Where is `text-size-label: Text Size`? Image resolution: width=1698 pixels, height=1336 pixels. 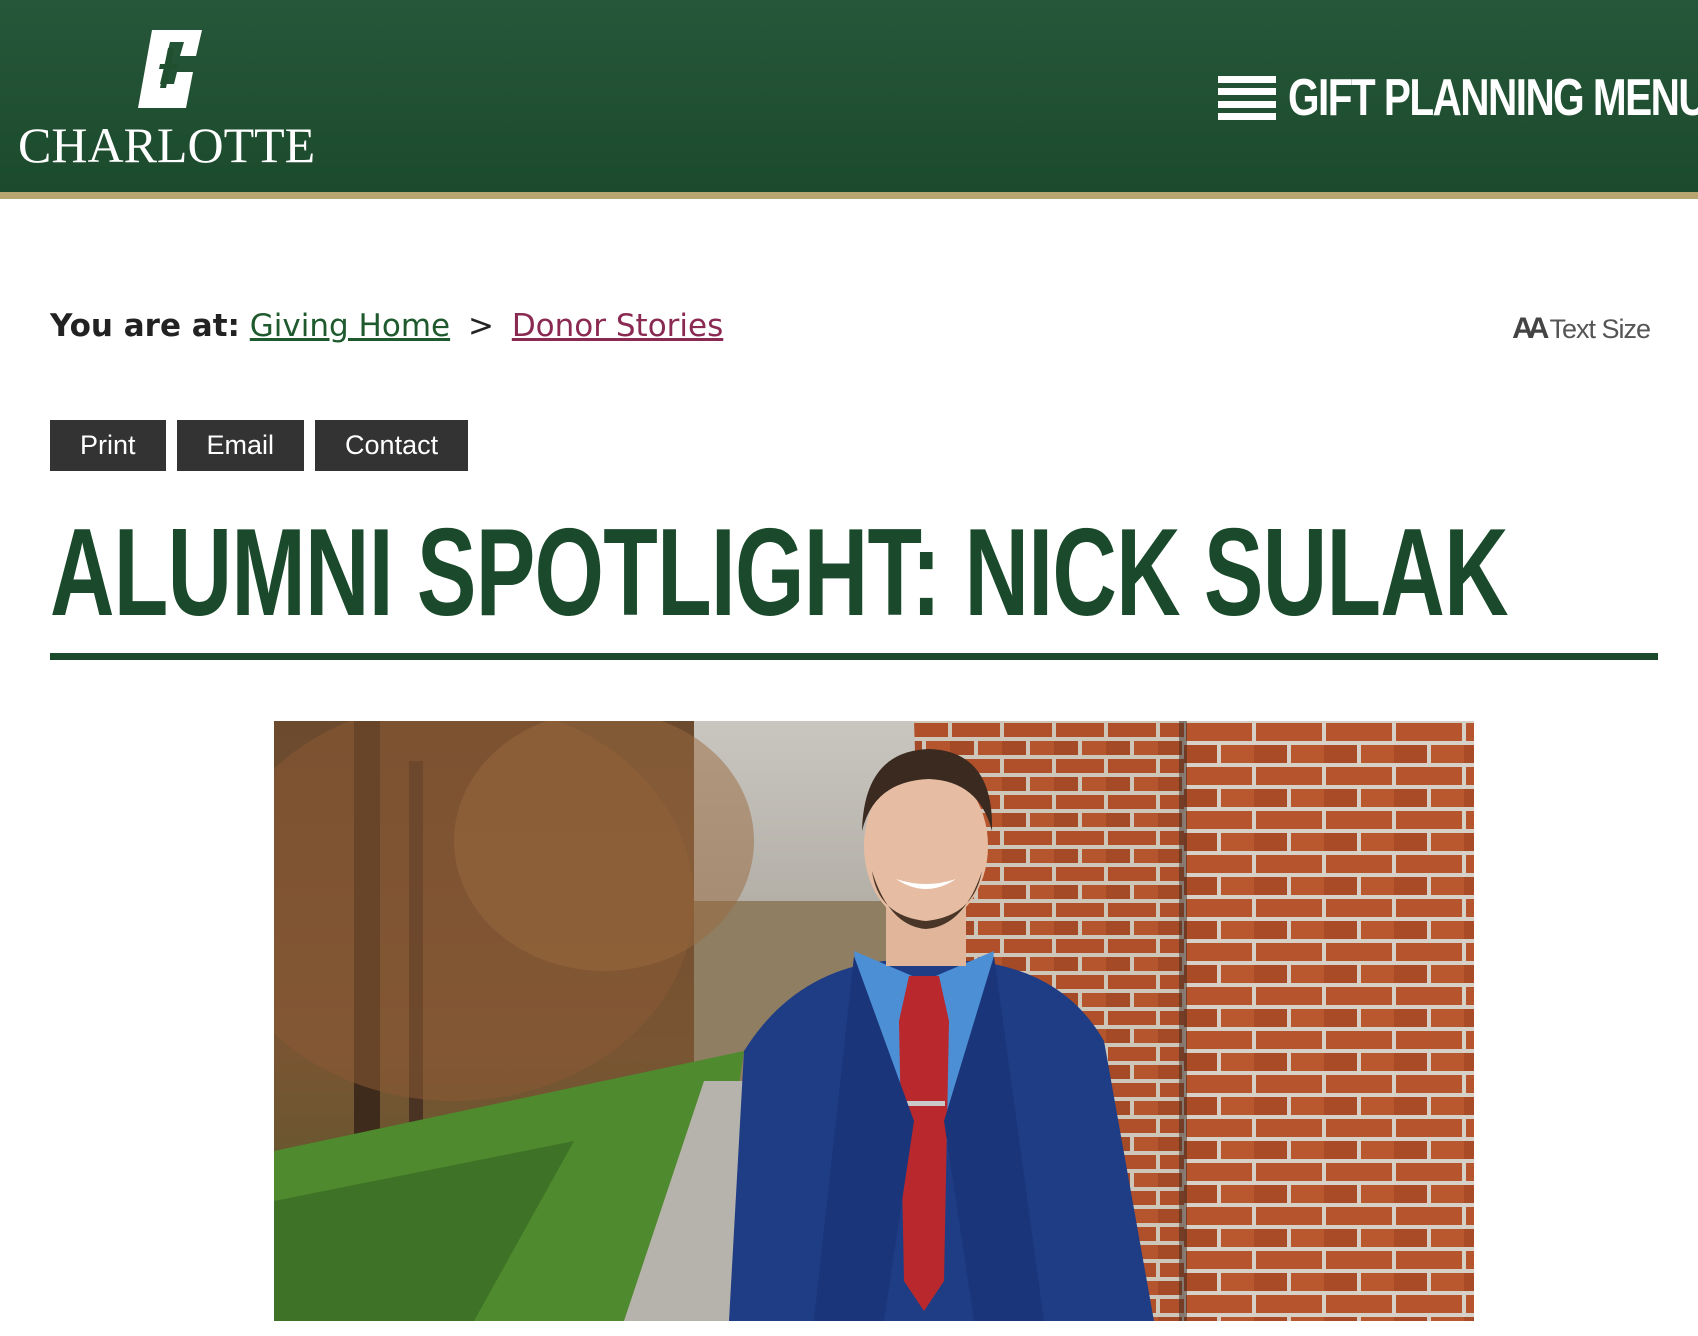 text-size-label: Text Size is located at coordinates (1600, 328).